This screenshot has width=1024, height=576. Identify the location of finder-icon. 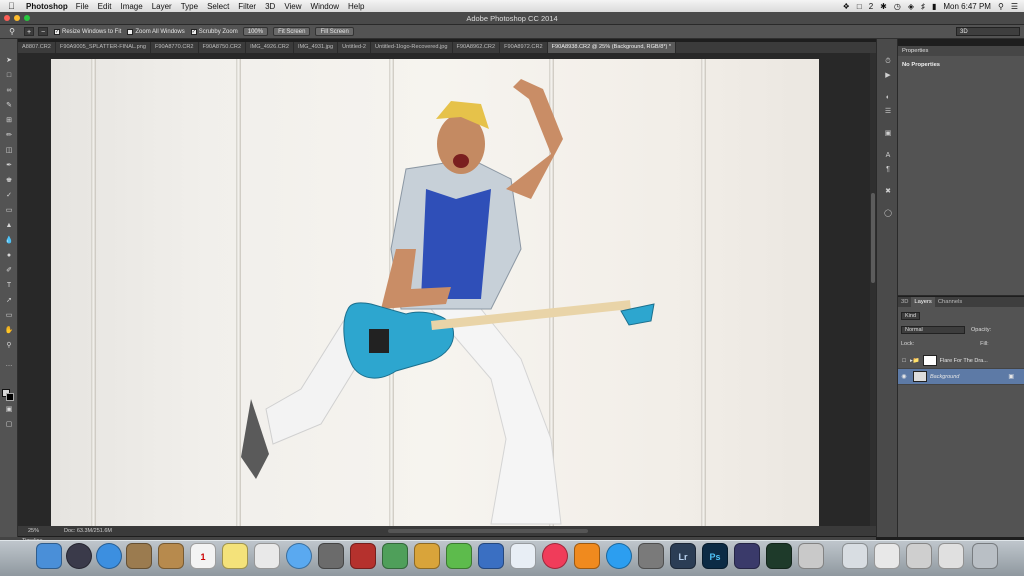
(49, 556).